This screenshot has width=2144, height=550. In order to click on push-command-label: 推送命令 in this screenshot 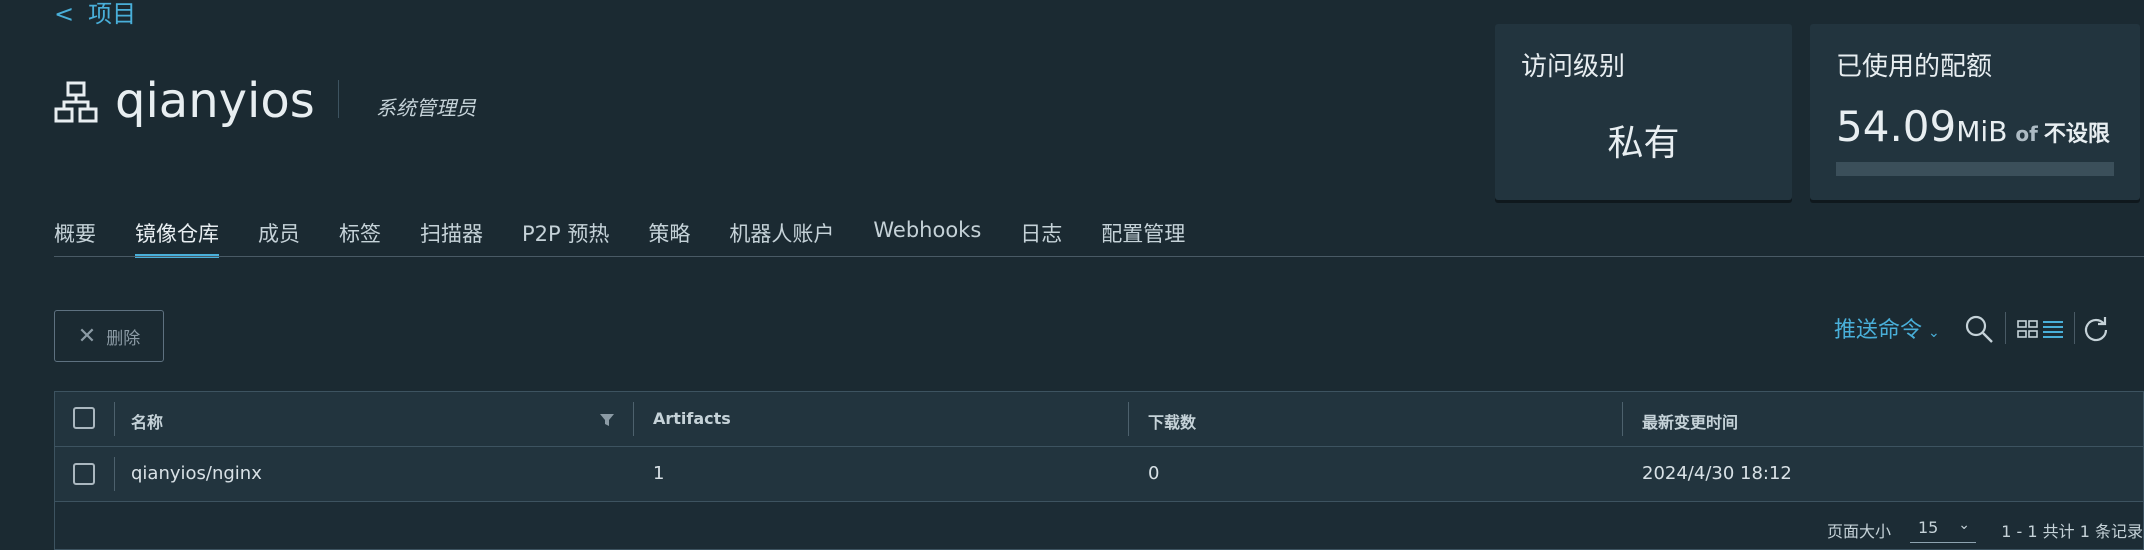, I will do `click(1878, 330)`.